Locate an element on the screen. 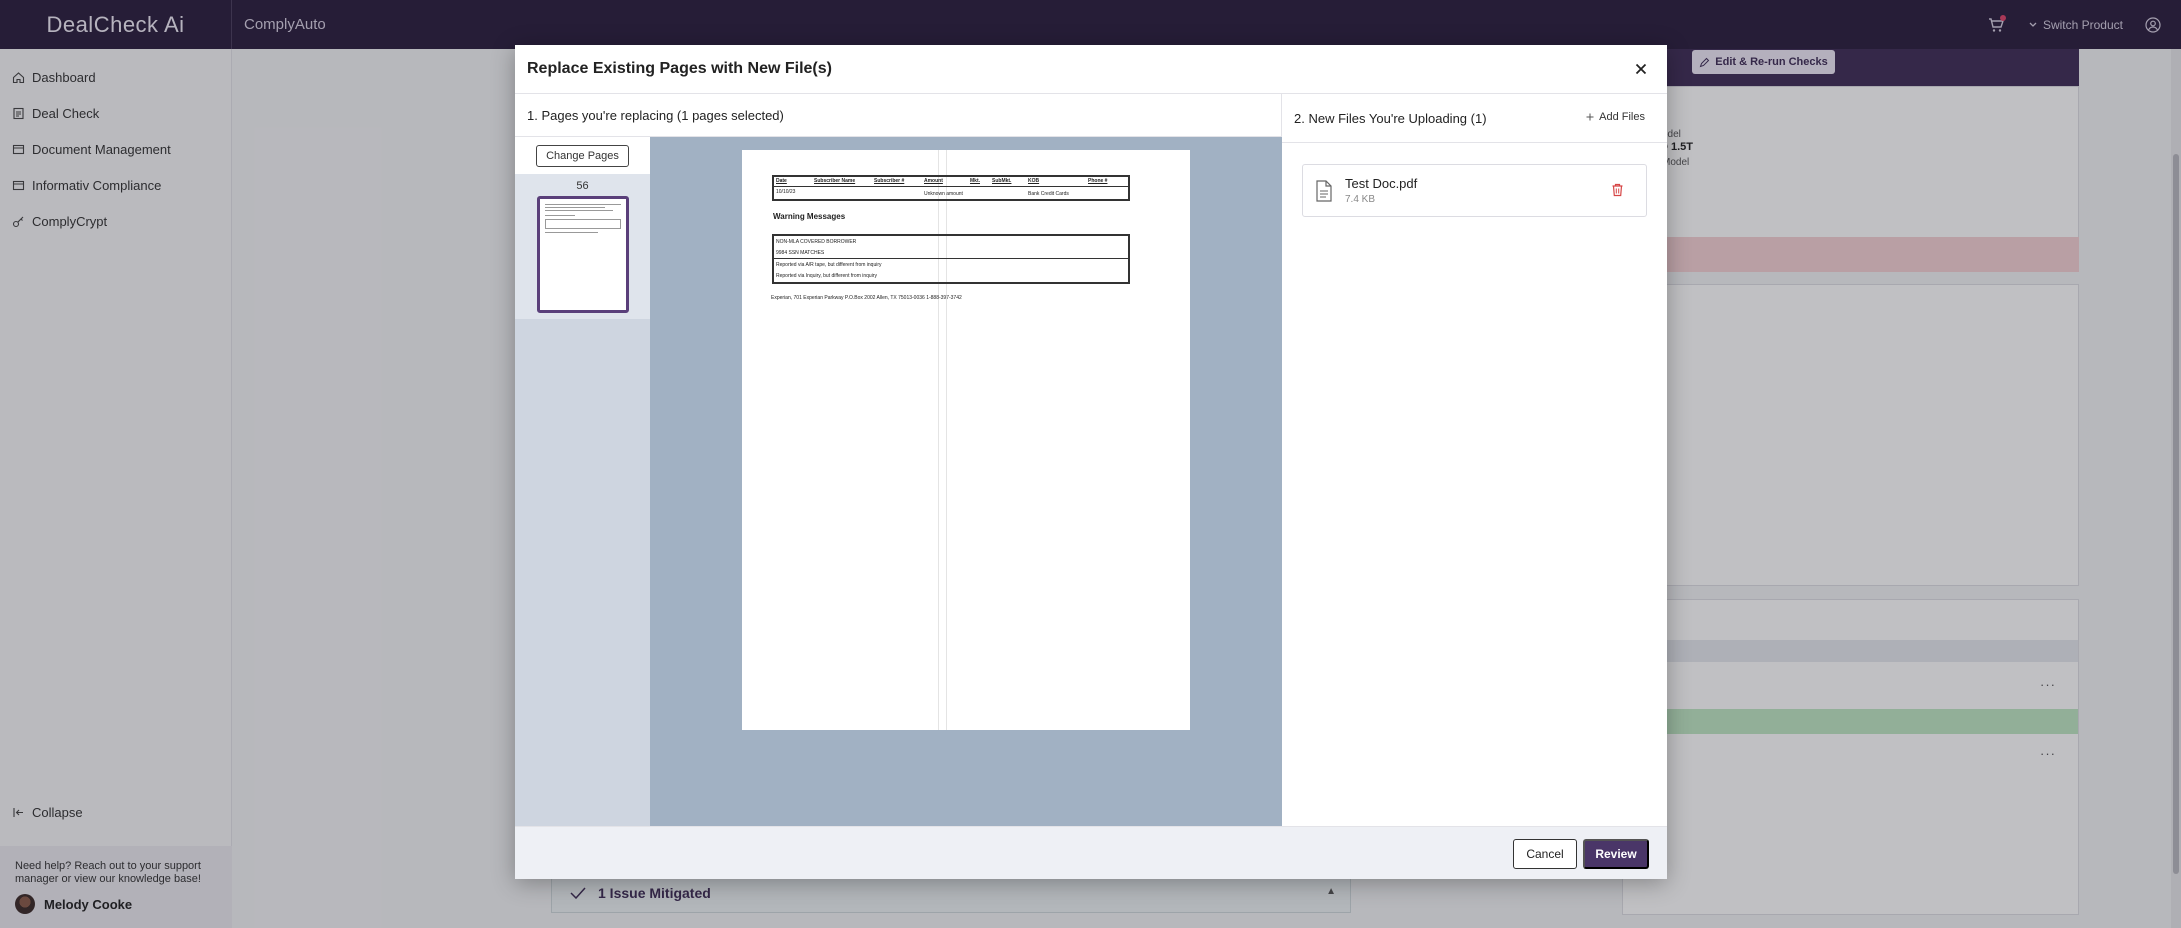 The width and height of the screenshot is (2181, 928). review-button: Review is located at coordinates (1616, 854).